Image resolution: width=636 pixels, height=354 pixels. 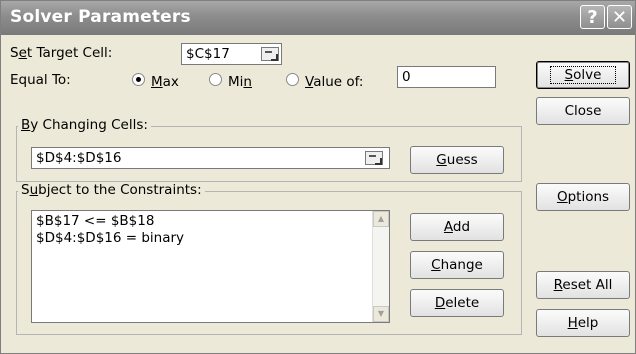 What do you see at coordinates (138, 79) in the screenshot?
I see `max-radio` at bounding box center [138, 79].